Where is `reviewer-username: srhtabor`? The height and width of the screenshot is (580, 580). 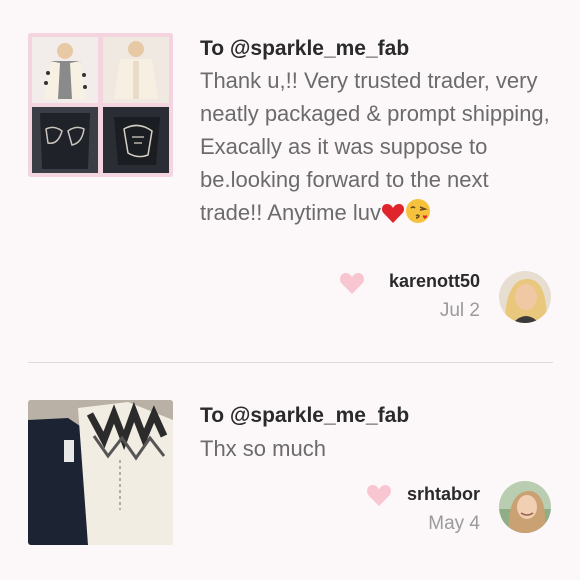 reviewer-username: srhtabor is located at coordinates (443, 494).